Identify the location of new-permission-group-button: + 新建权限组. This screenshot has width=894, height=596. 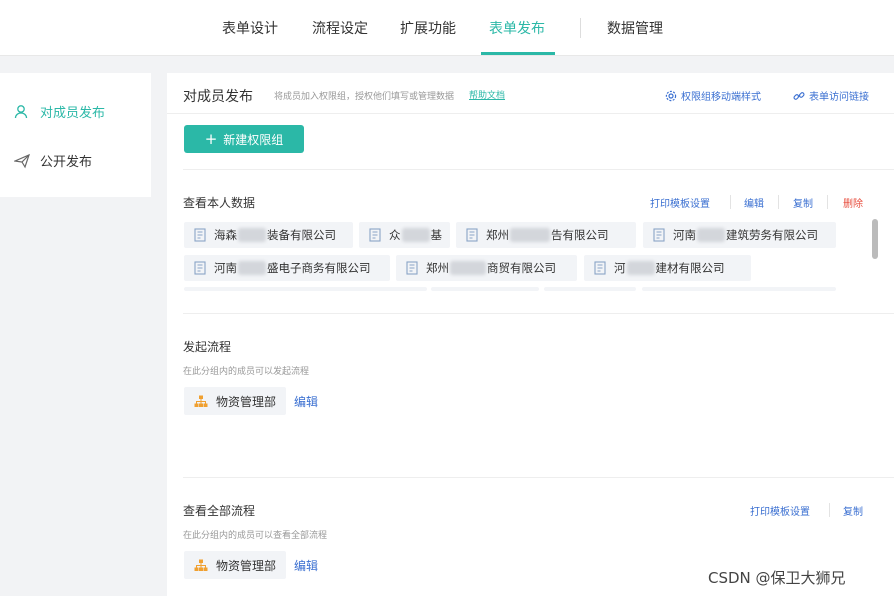
(244, 139).